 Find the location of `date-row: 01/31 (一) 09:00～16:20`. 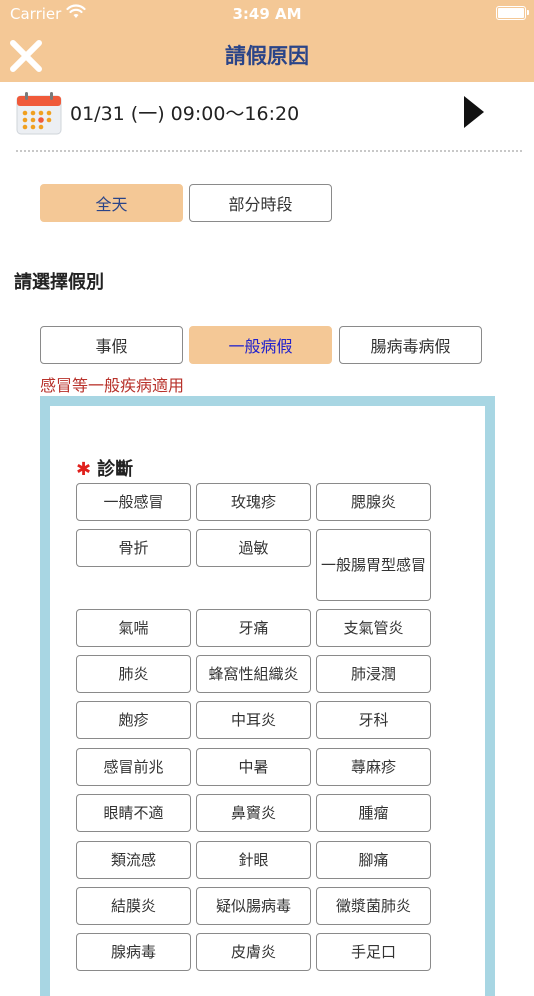

date-row: 01/31 (一) 09:00～16:20 is located at coordinates (267, 116).